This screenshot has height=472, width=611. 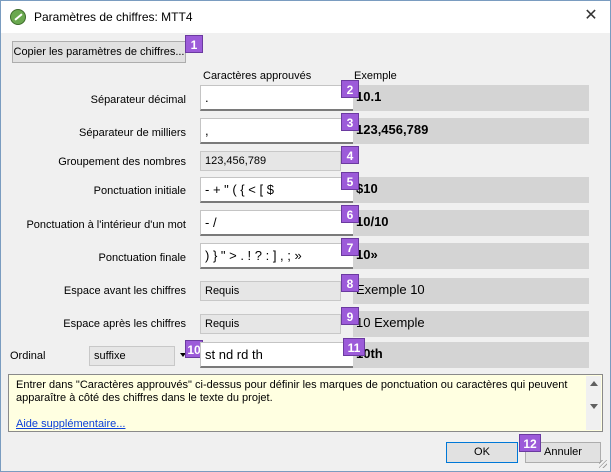 What do you see at coordinates (350, 283) in the screenshot?
I see `annotation-badge-8: 8` at bounding box center [350, 283].